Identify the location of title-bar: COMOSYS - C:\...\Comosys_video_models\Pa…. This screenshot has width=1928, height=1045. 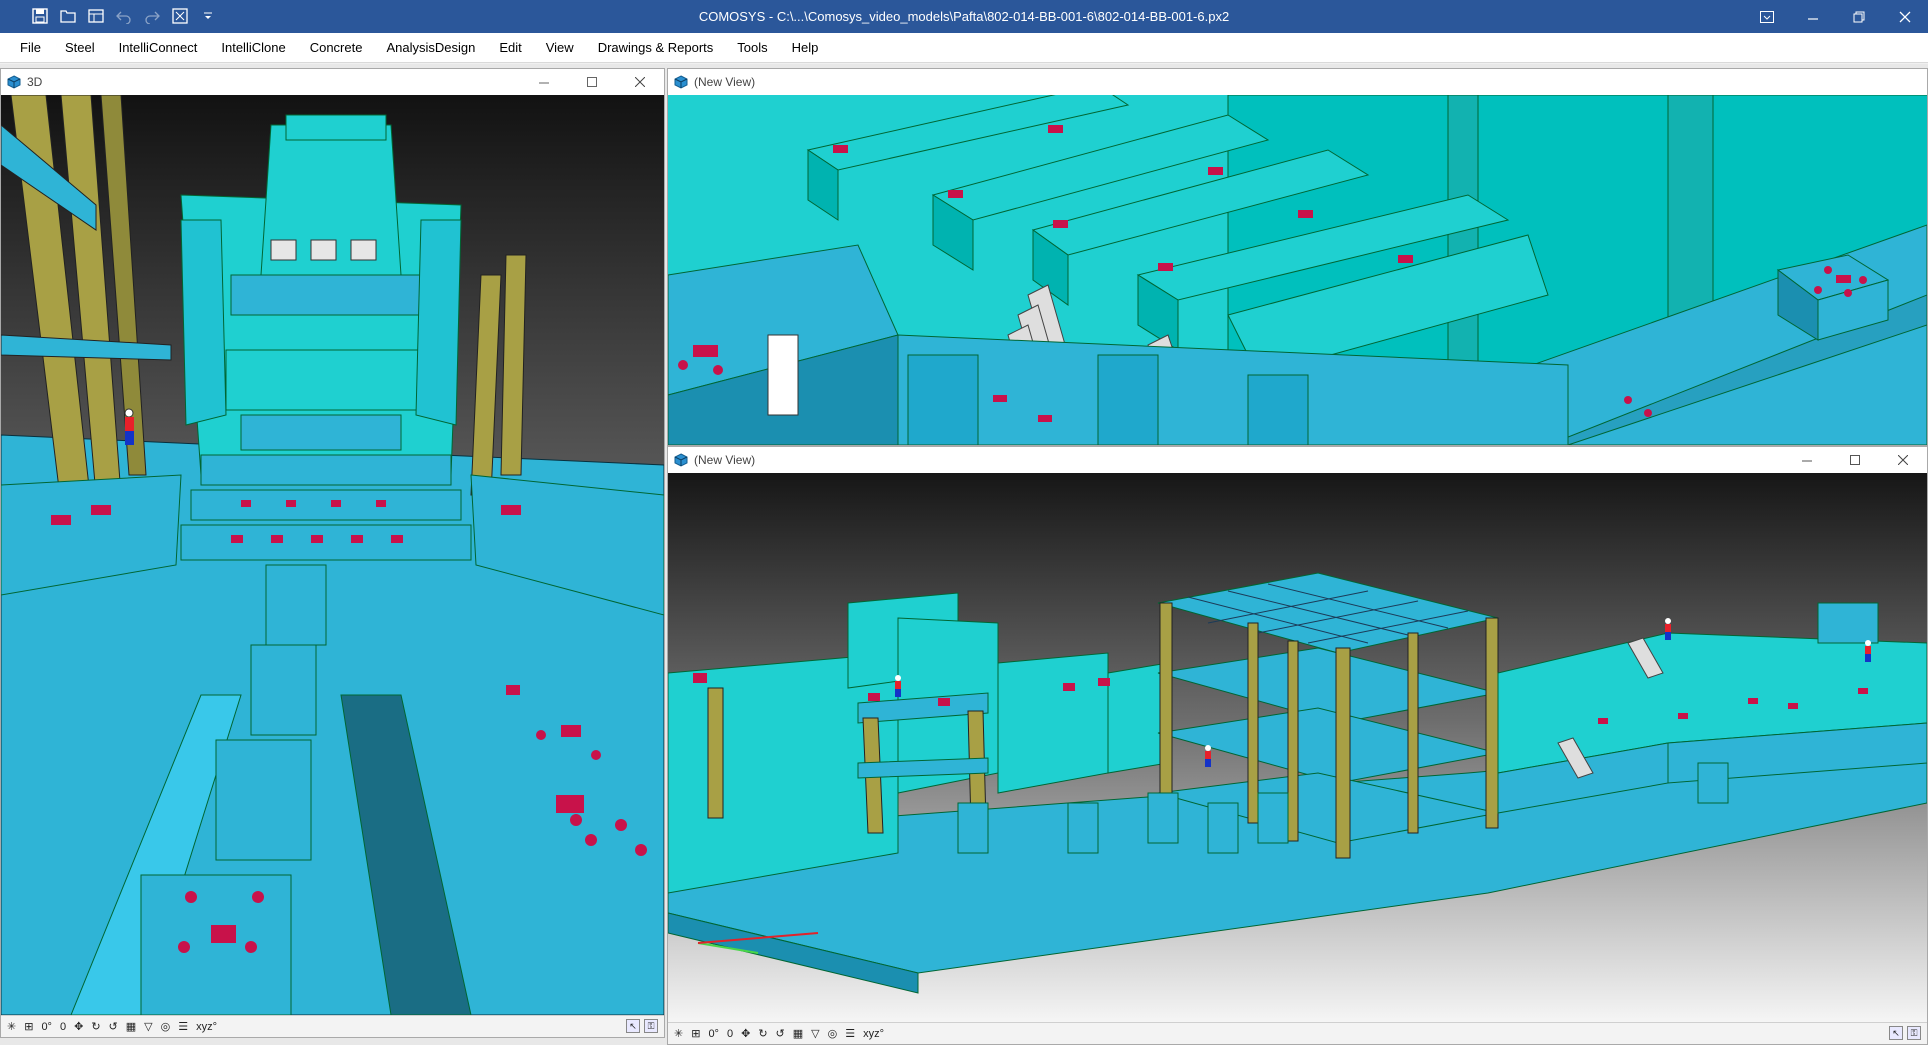
(964, 16).